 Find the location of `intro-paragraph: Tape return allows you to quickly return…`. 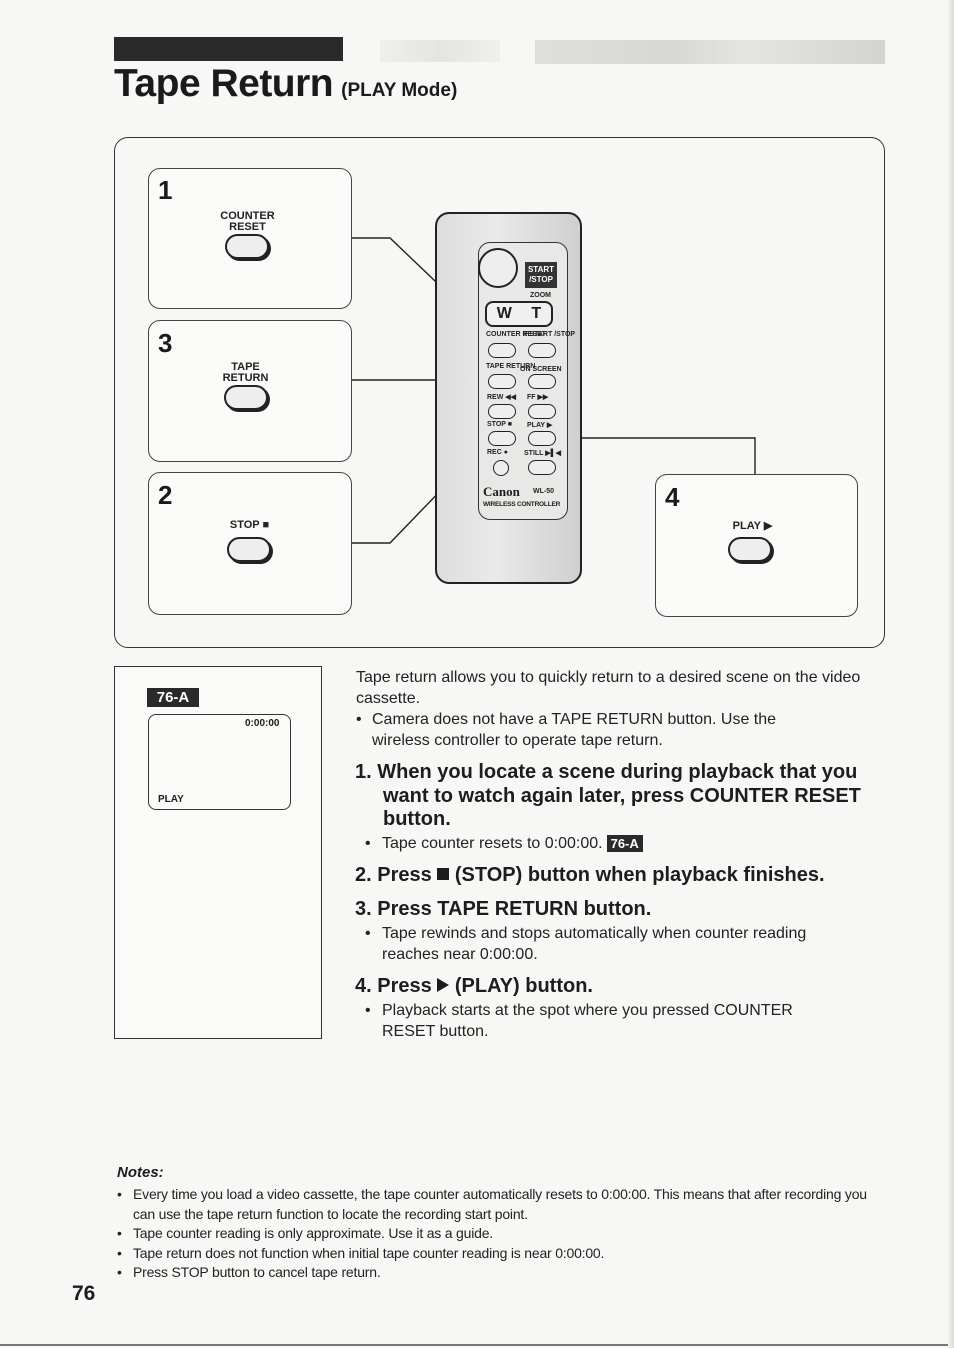

intro-paragraph: Tape return allows you to quickly return… is located at coordinates (608, 688).